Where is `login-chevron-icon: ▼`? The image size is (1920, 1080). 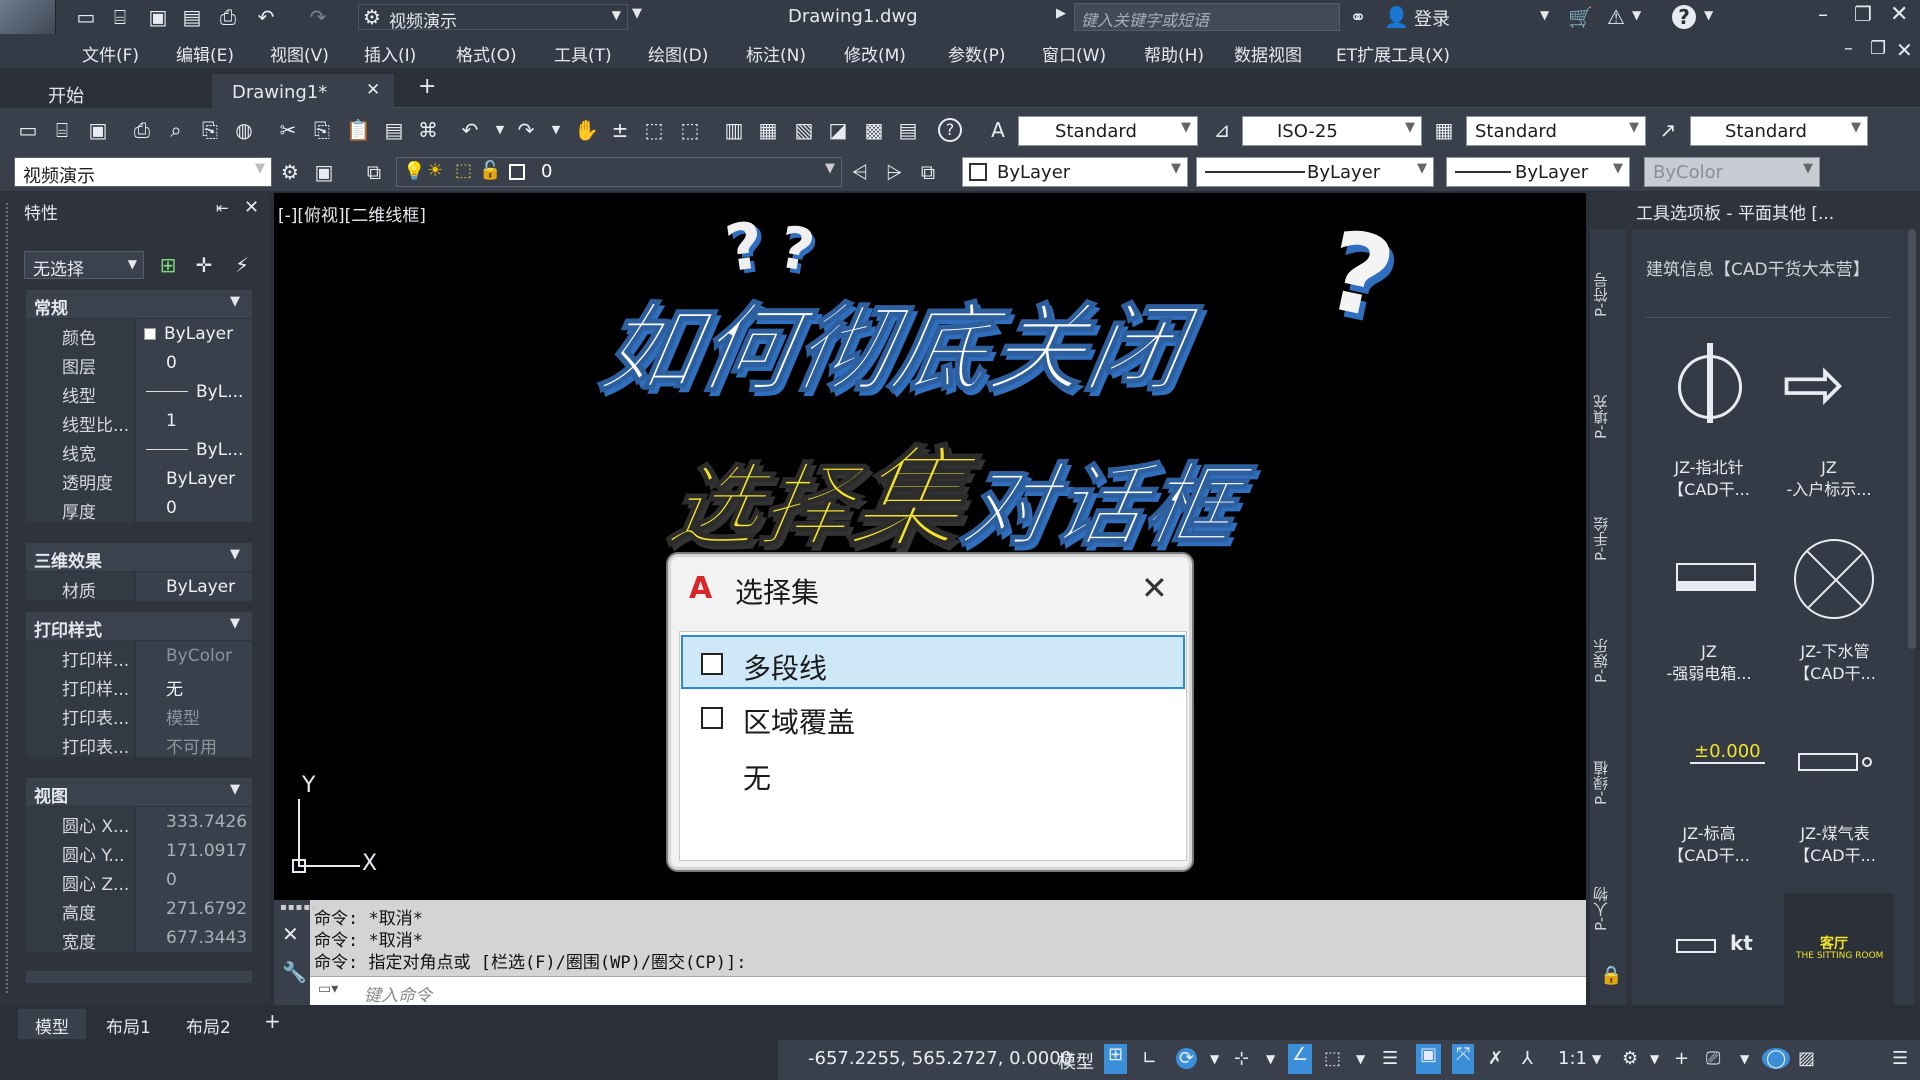
login-chevron-icon: ▼ is located at coordinates (1544, 15).